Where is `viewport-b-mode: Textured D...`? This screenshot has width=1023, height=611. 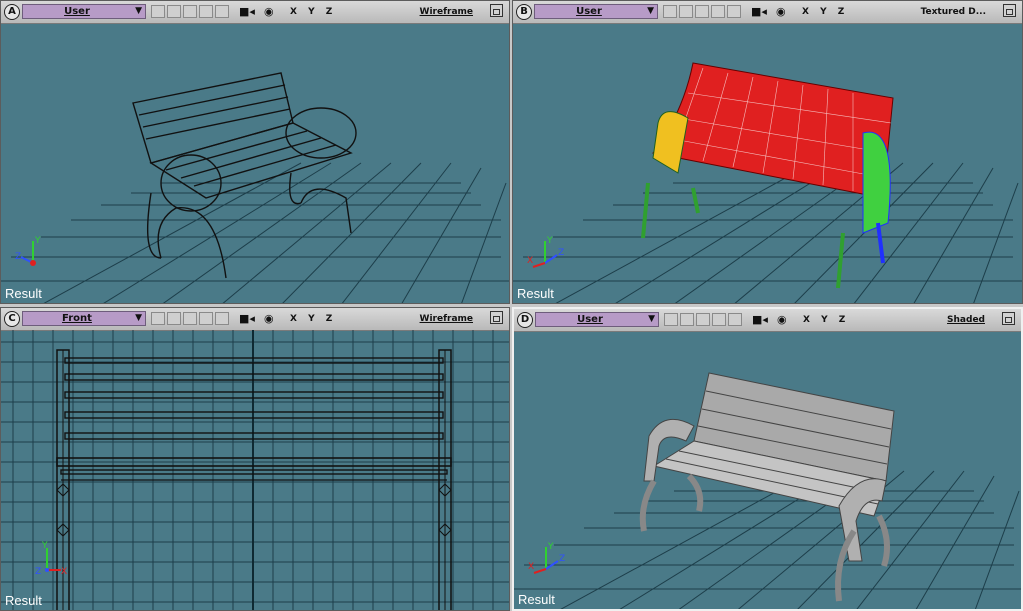
viewport-b-mode: Textured D... is located at coordinates (953, 12).